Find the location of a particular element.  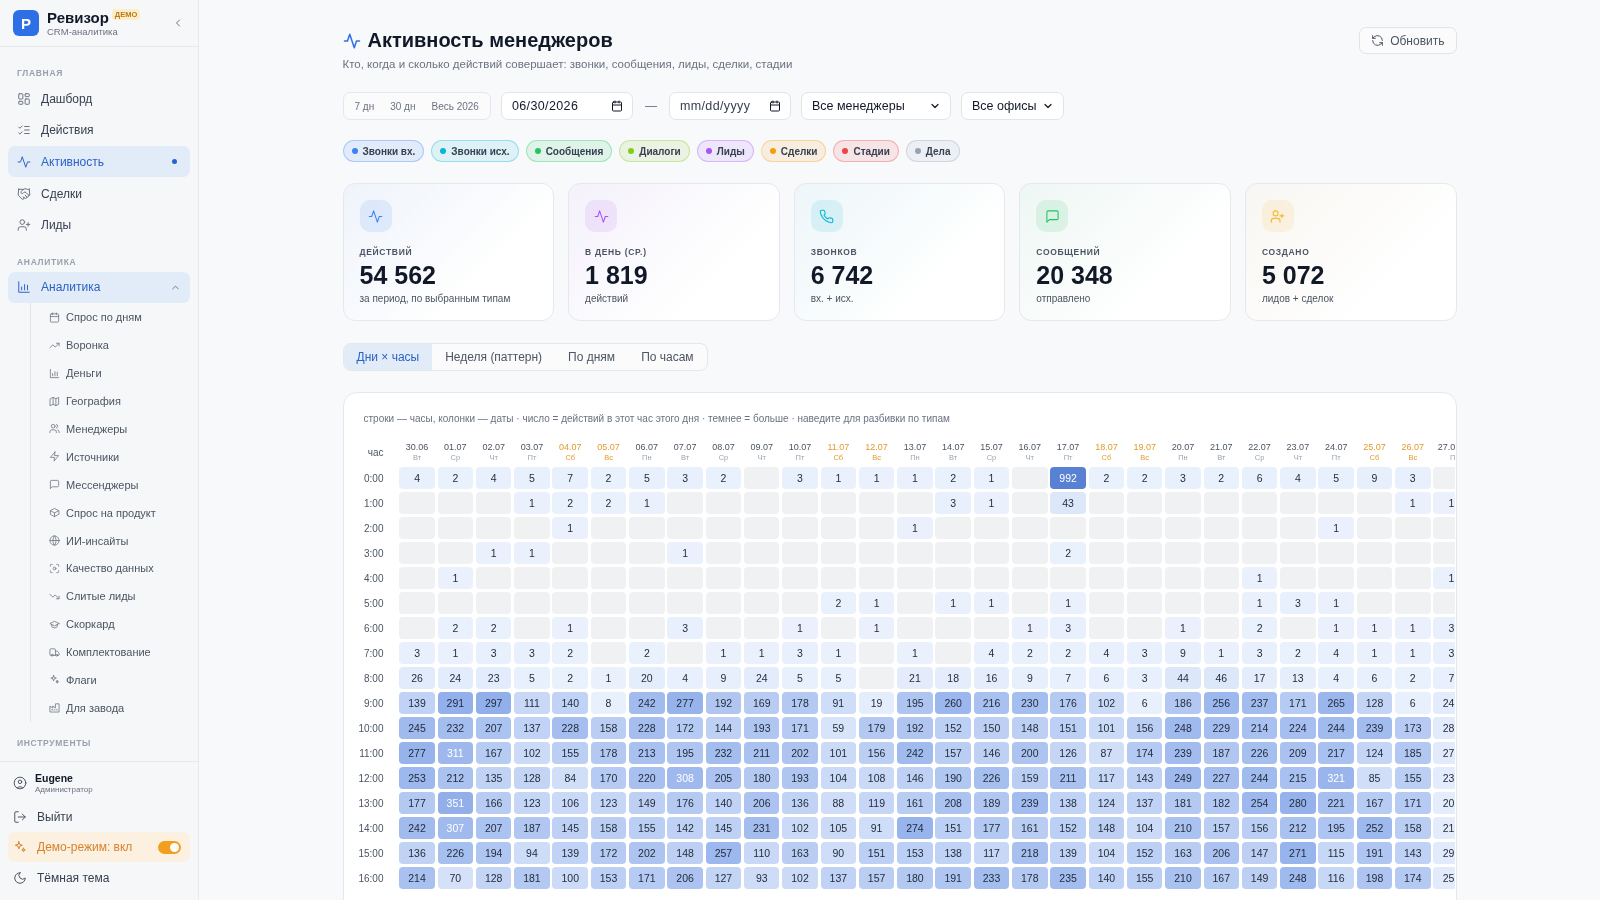

sub-nav-item: Для завода is located at coordinates (119, 707).